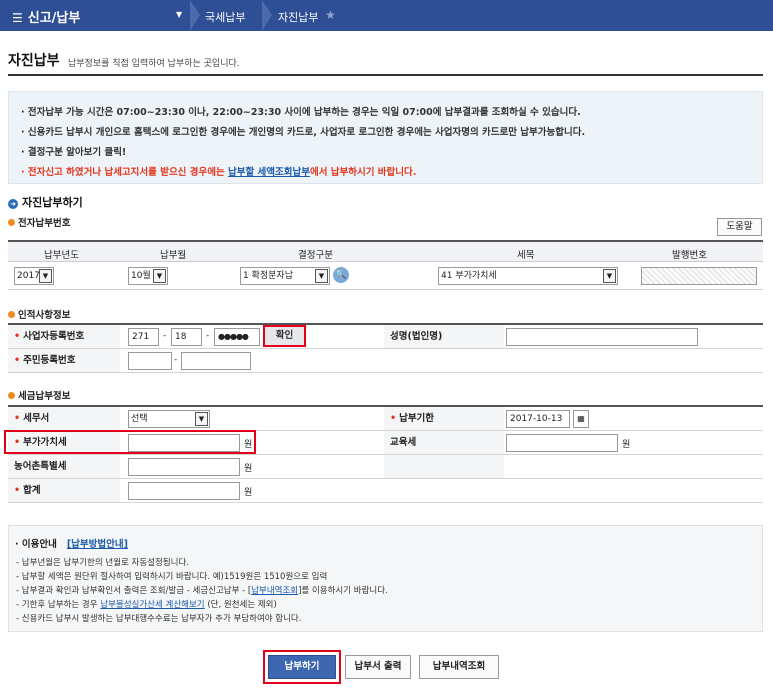 This screenshot has height=693, width=773. What do you see at coordinates (385, 361) in the screenshot?
I see `resident-number-row: • 주민등록번호 -` at bounding box center [385, 361].